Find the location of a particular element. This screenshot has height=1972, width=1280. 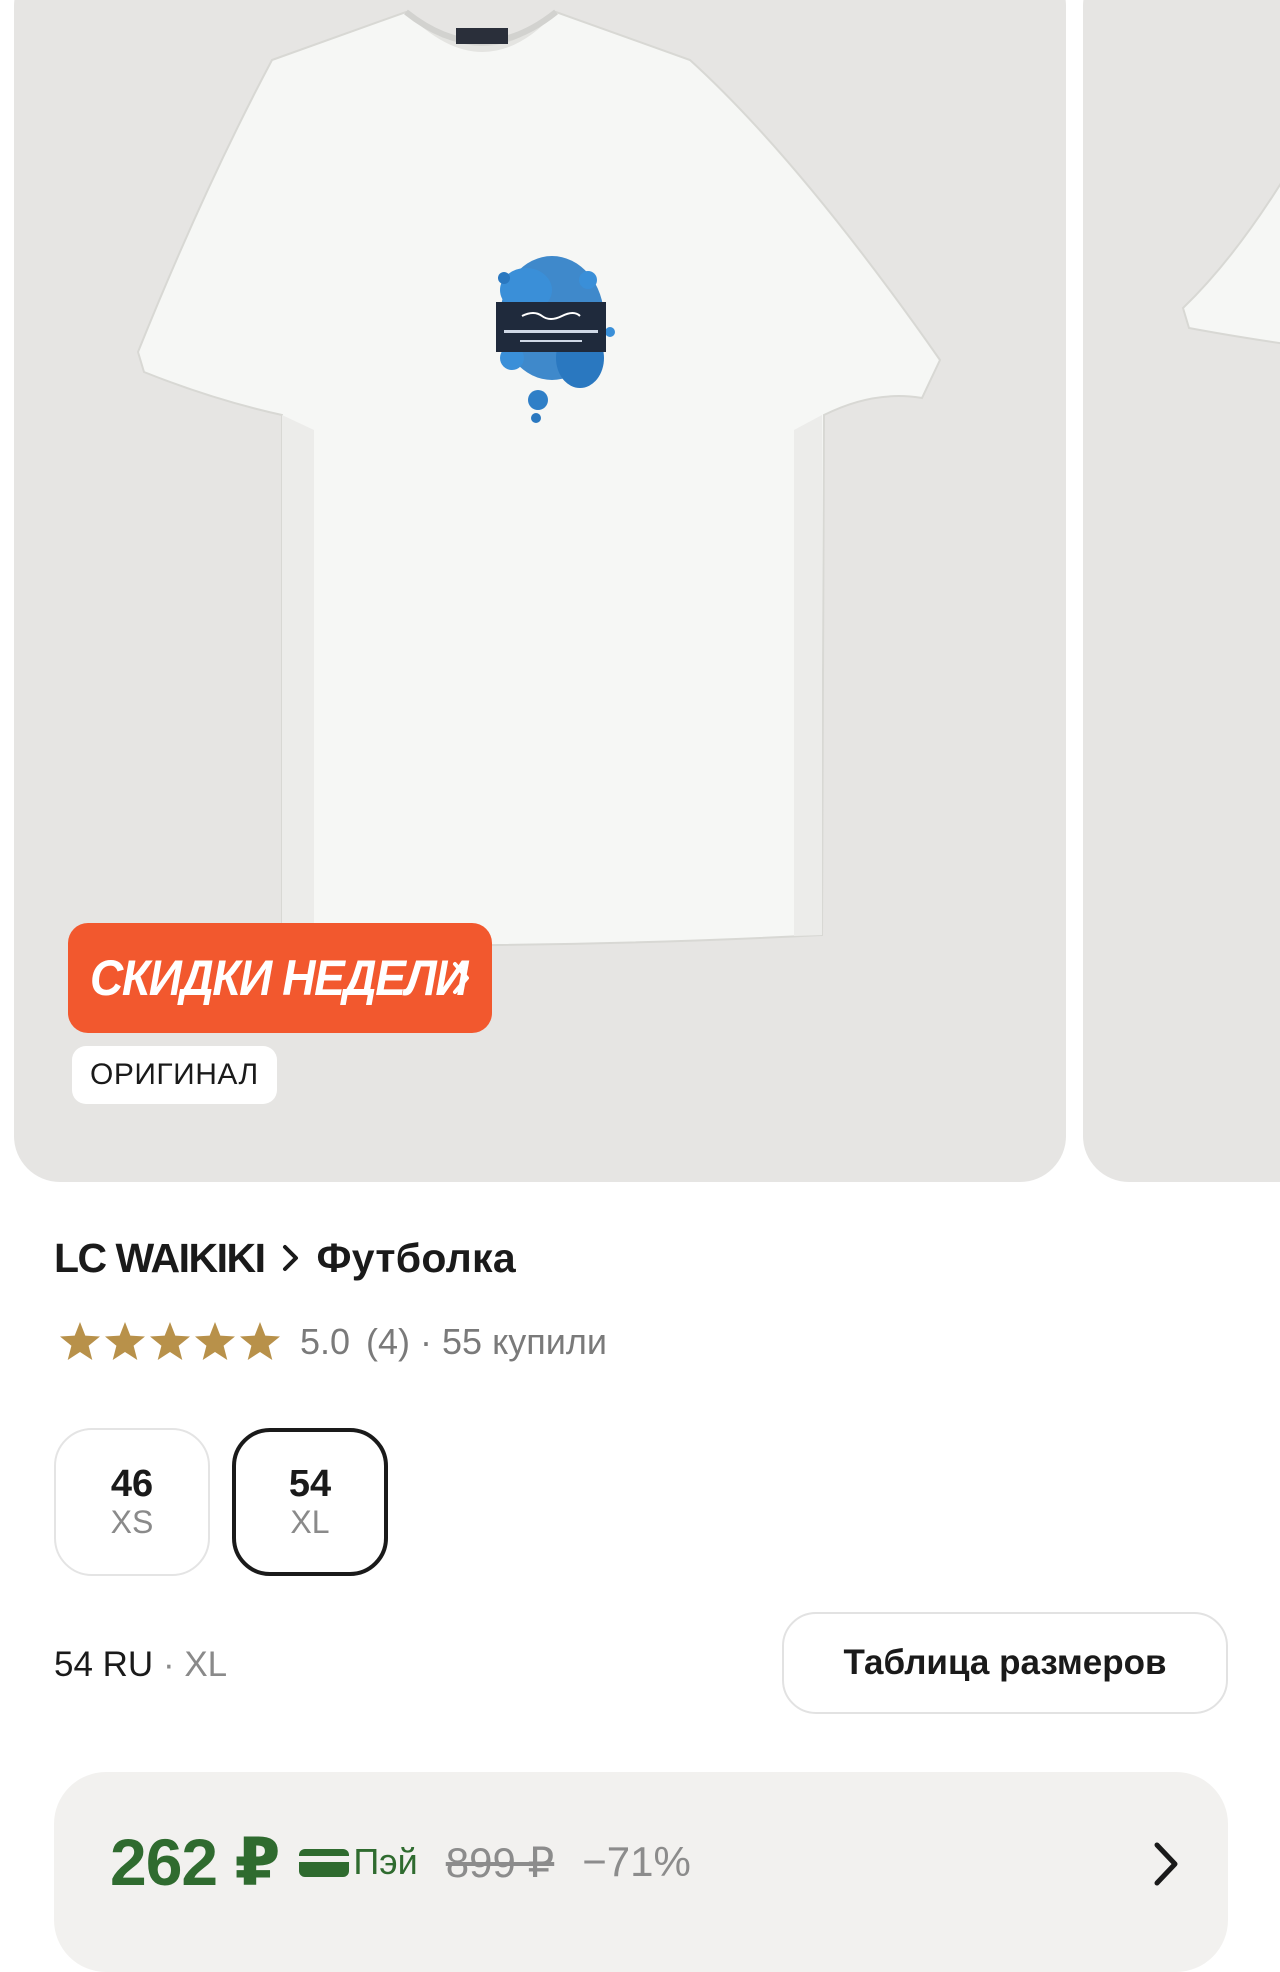

pay-label-group: Пэй is located at coordinates (357, 1862).